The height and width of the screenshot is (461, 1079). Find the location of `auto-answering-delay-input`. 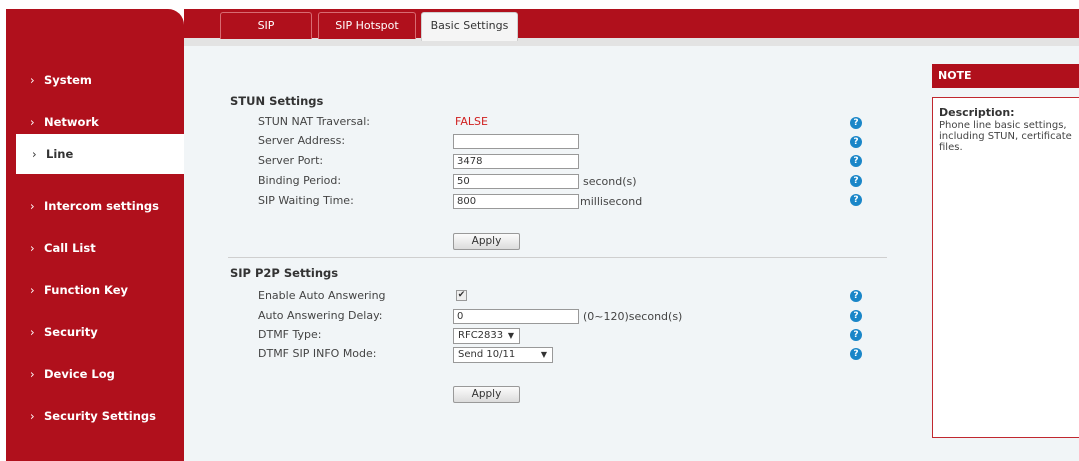

auto-answering-delay-input is located at coordinates (516, 316).